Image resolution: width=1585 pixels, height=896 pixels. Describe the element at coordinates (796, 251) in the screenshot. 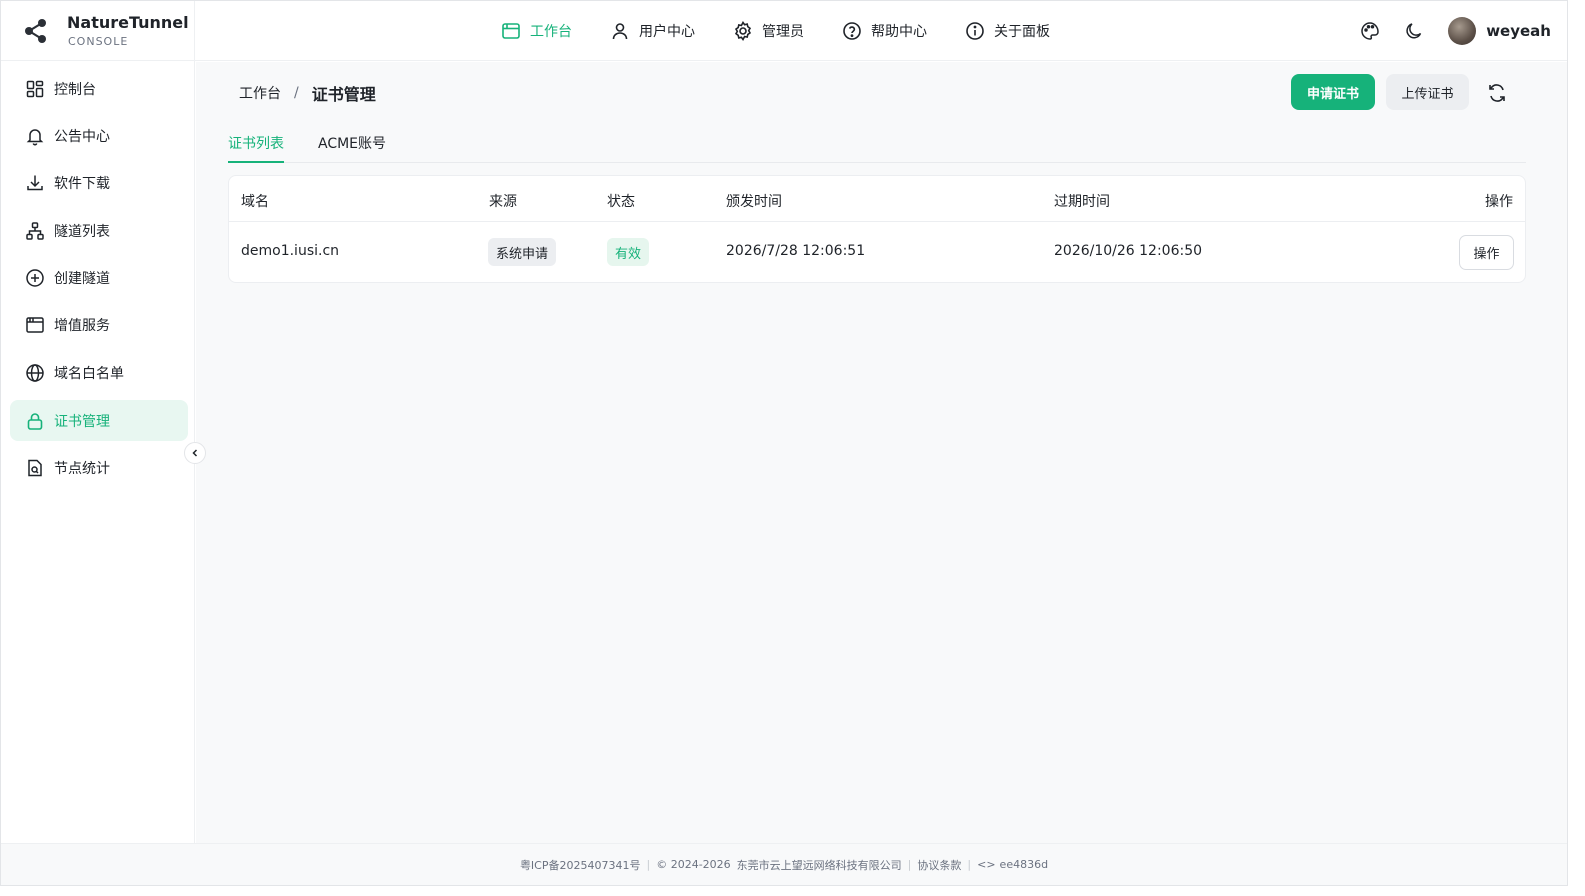

I see `cell-issued: 2026/7/28 12:06:51` at that location.